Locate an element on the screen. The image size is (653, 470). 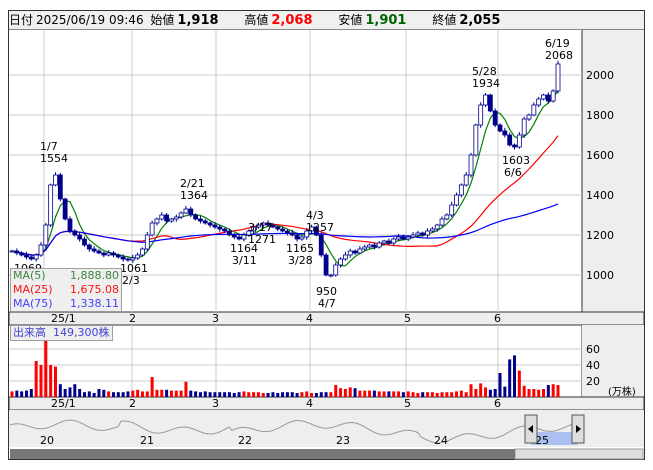
scrollbar-thumb is located at coordinates (579, 454).